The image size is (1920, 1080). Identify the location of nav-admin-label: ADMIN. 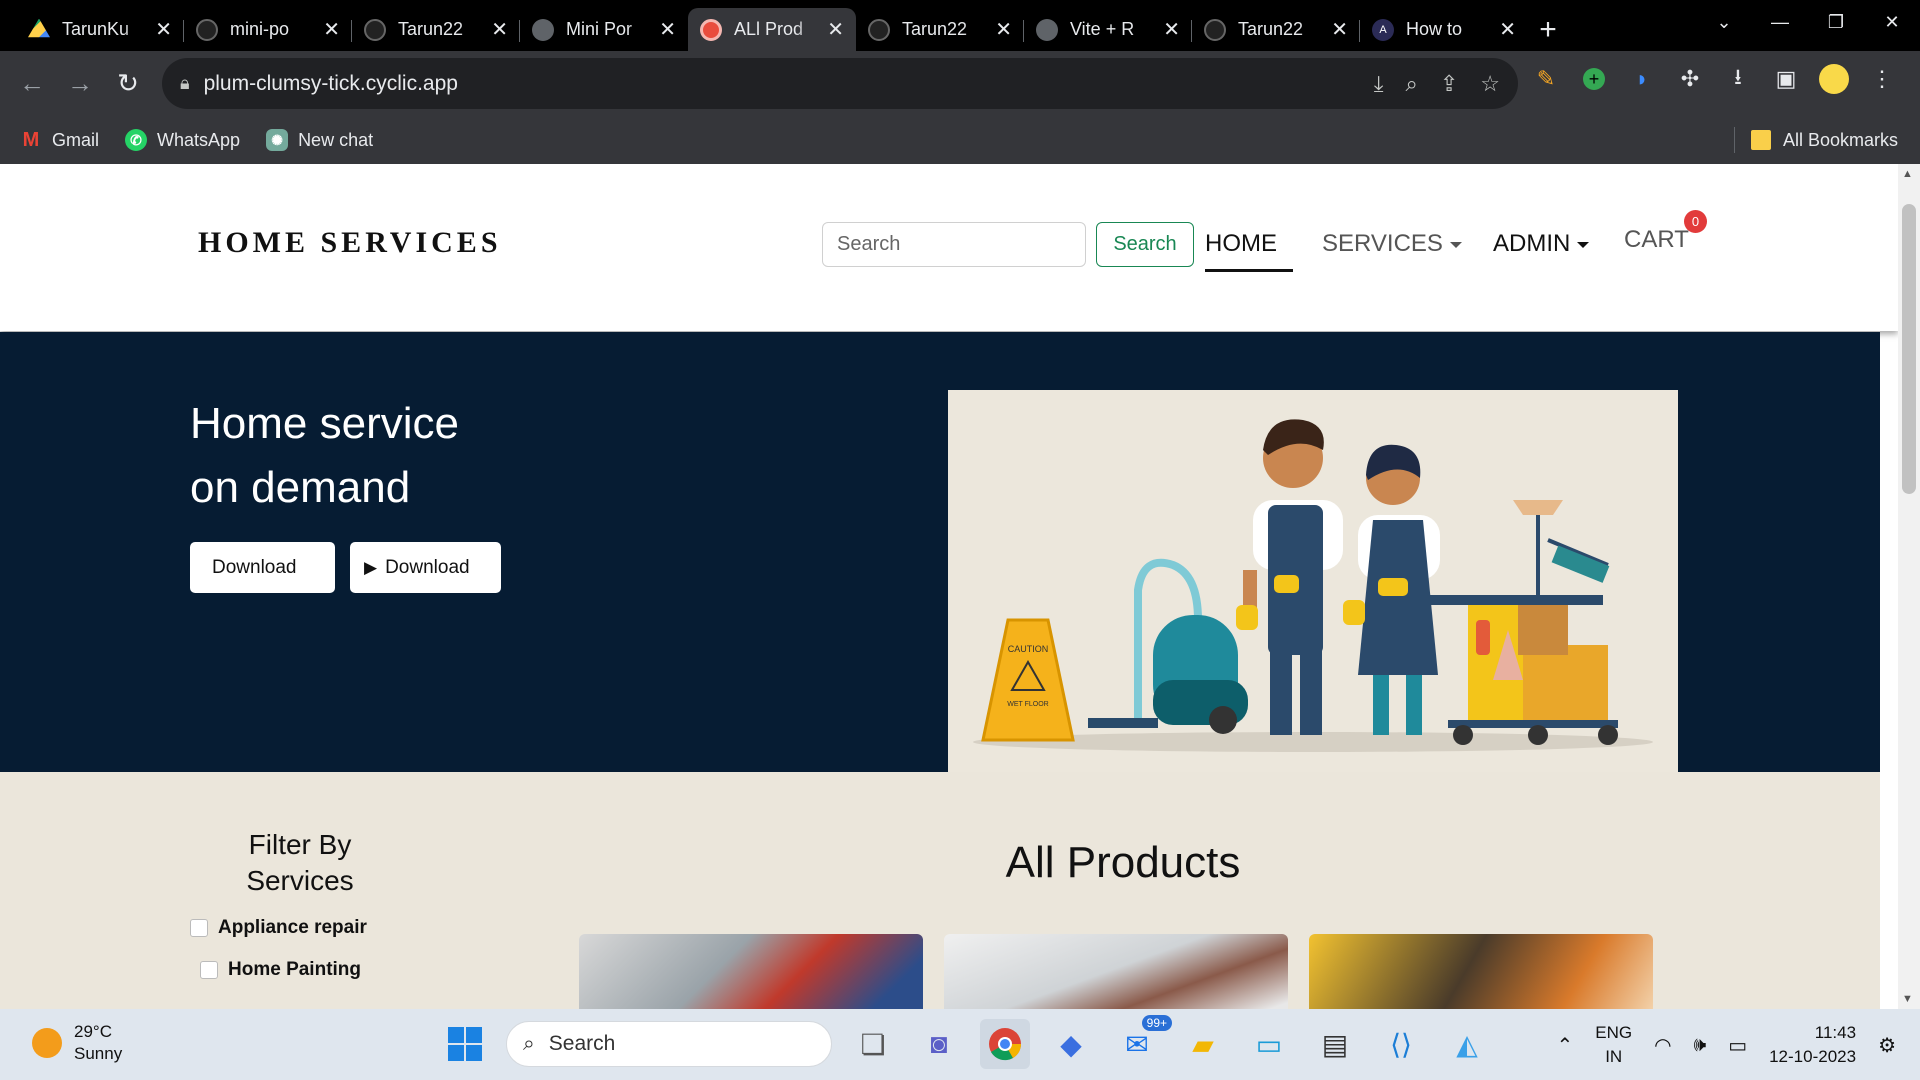
(1532, 243).